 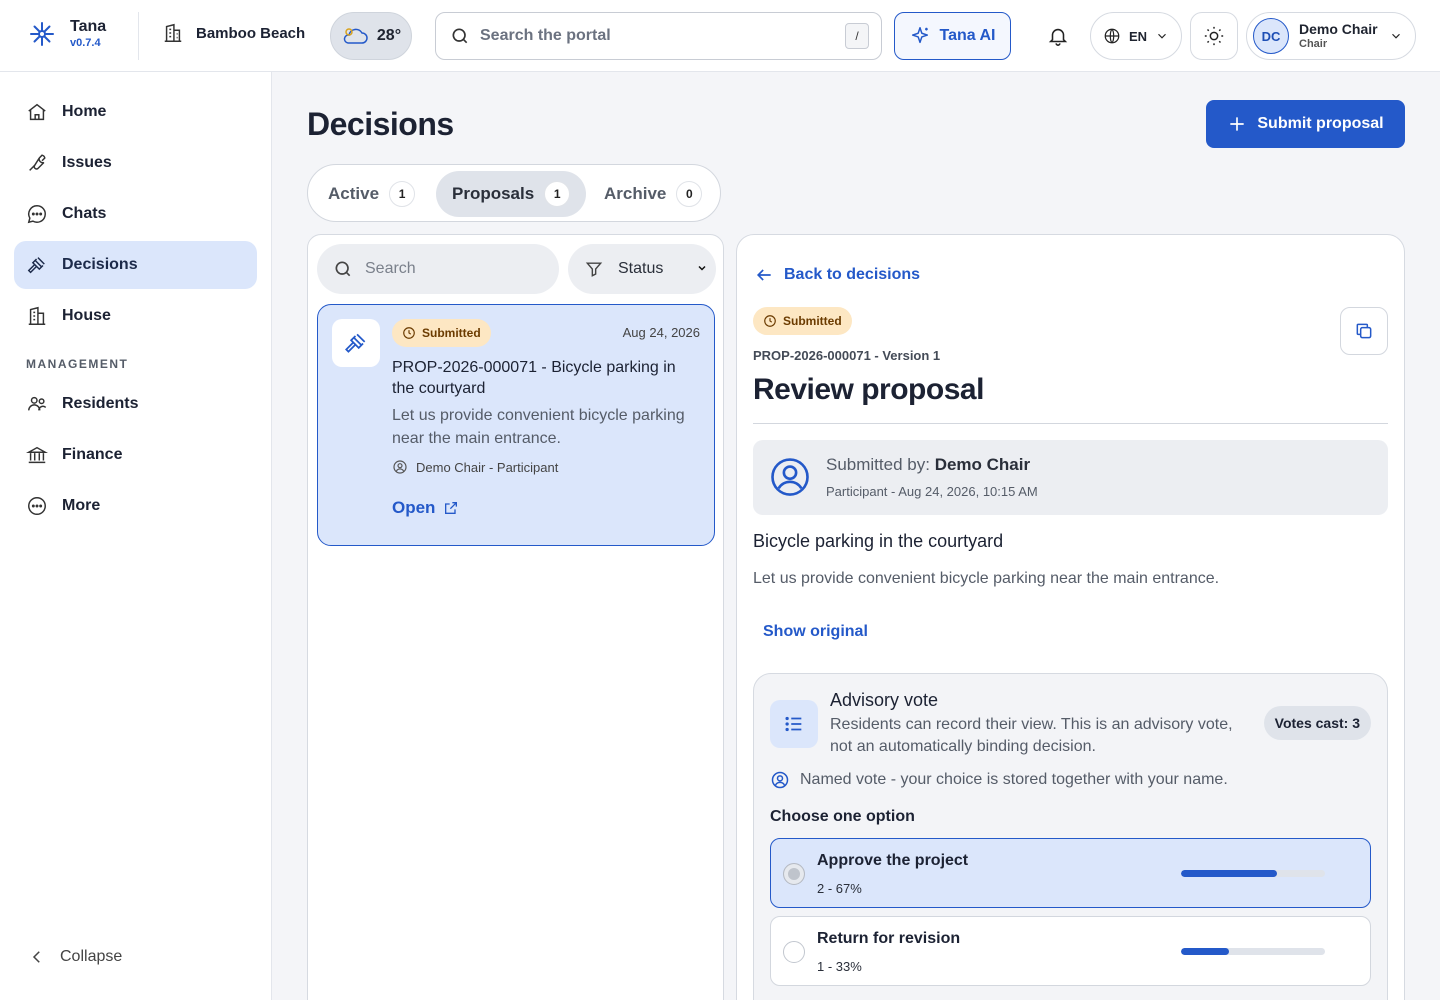 What do you see at coordinates (460, 36) in the screenshot?
I see `search-icon` at bounding box center [460, 36].